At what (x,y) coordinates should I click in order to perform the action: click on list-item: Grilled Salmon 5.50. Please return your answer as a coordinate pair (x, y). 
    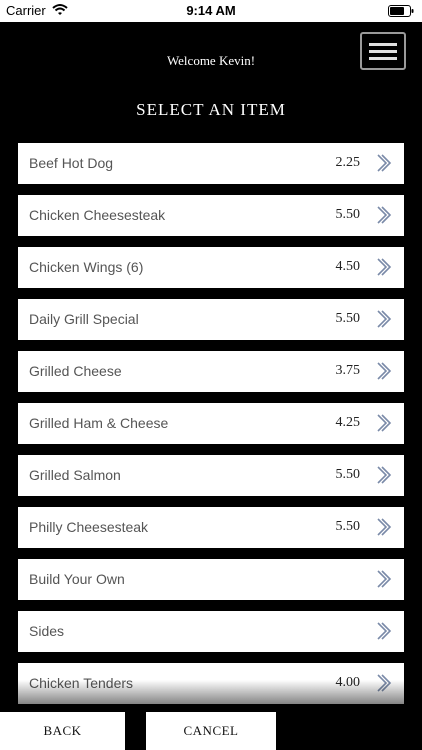
    Looking at the image, I should click on (211, 475).